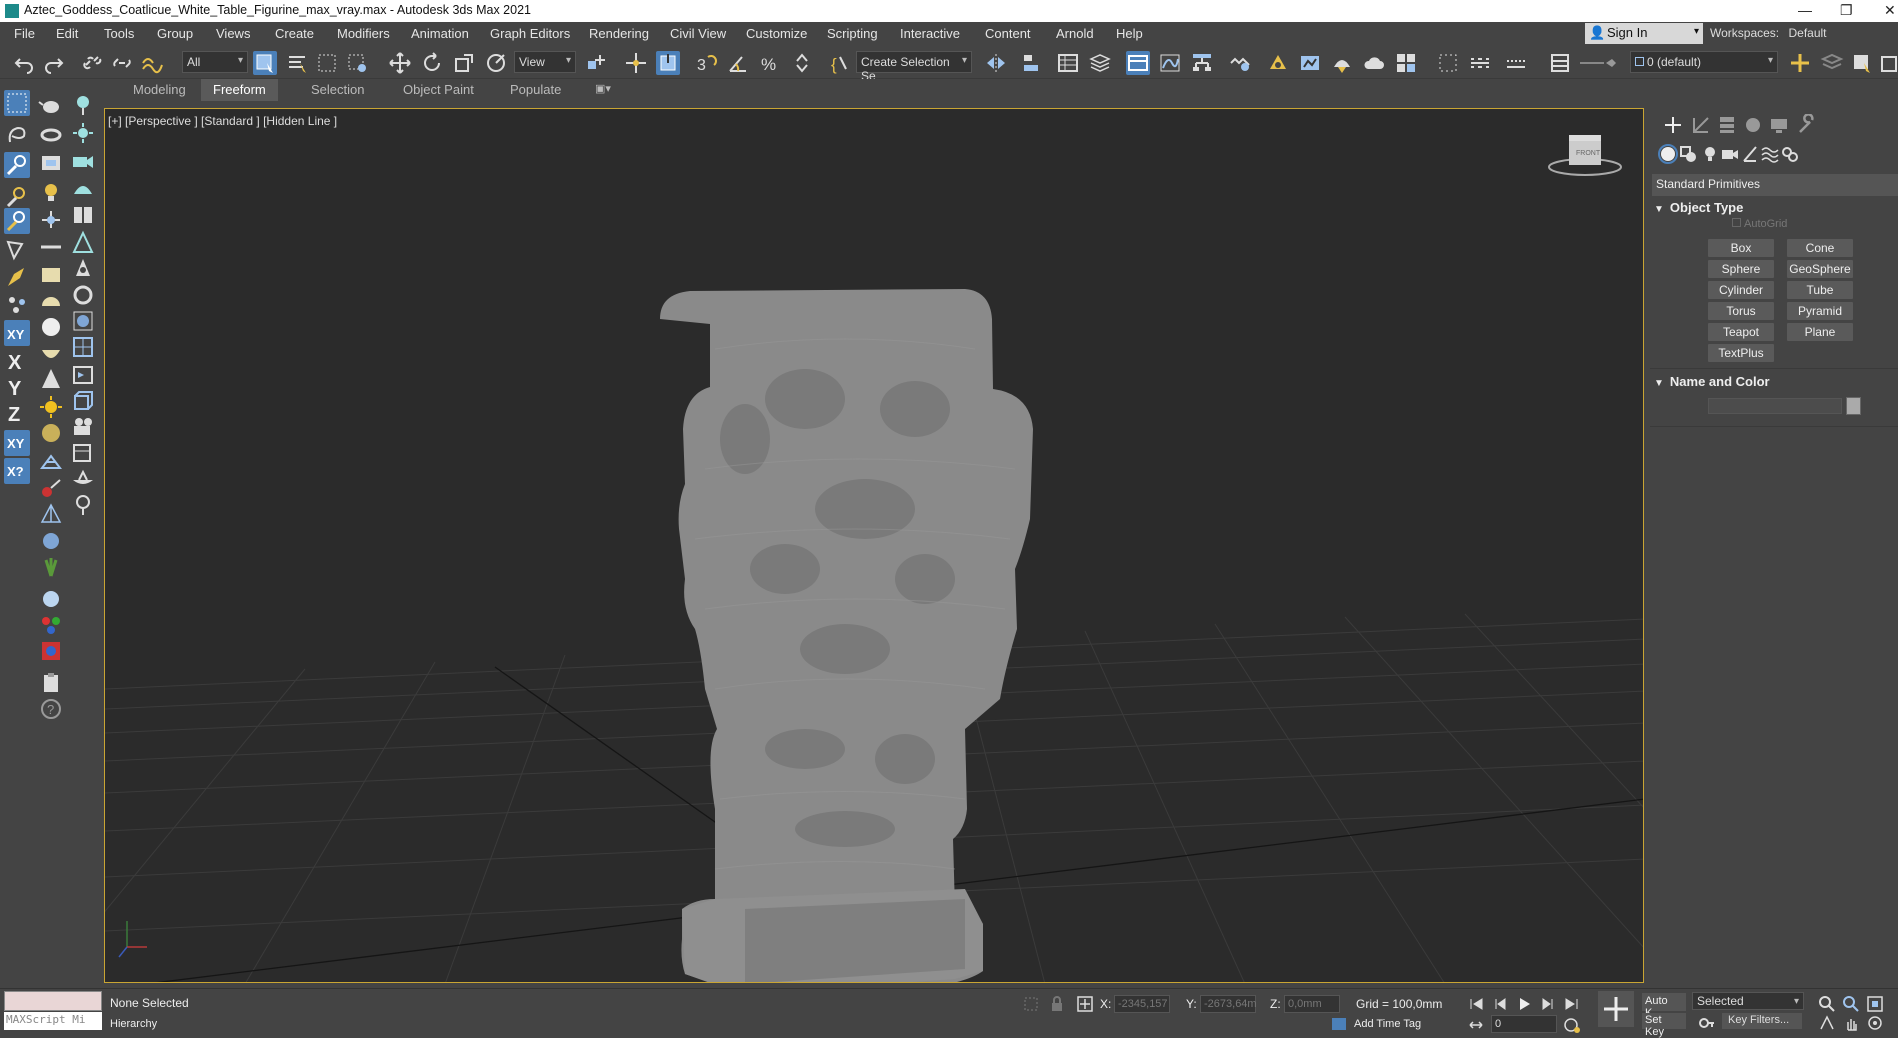 The width and height of the screenshot is (1898, 1038). What do you see at coordinates (1875, 1004) in the screenshot?
I see `zoom-extents-icon` at bounding box center [1875, 1004].